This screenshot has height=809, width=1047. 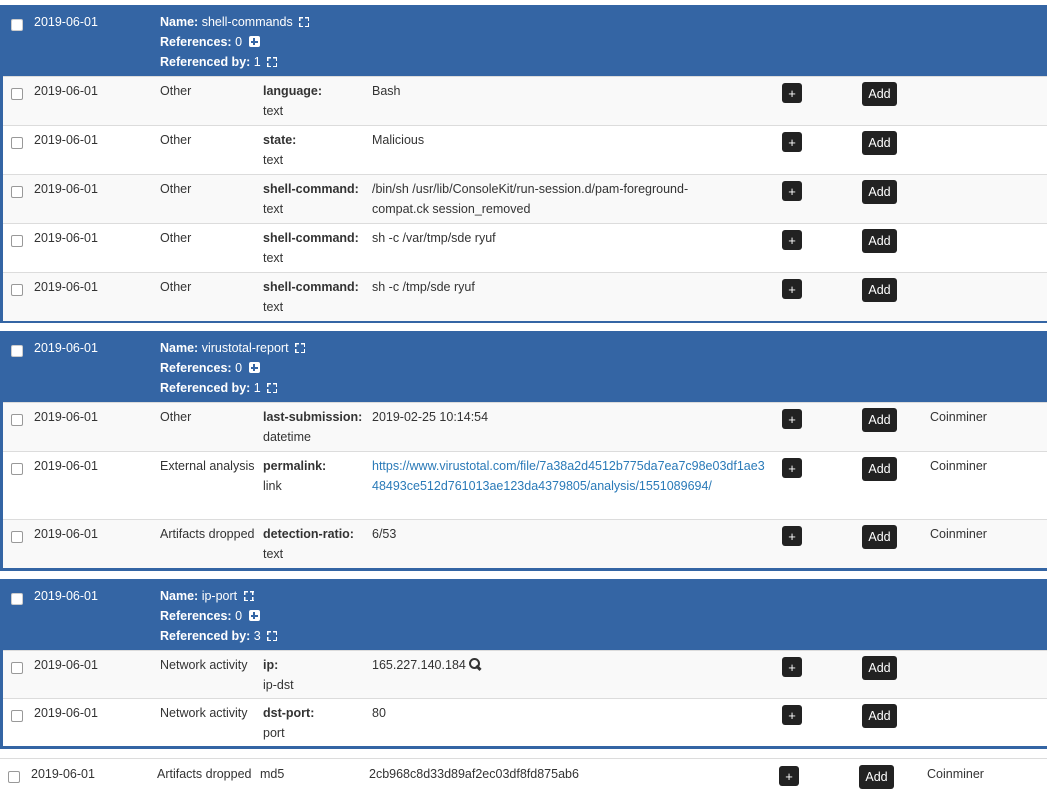 I want to click on referenced-by-count: 1, so click(x=257, y=62).